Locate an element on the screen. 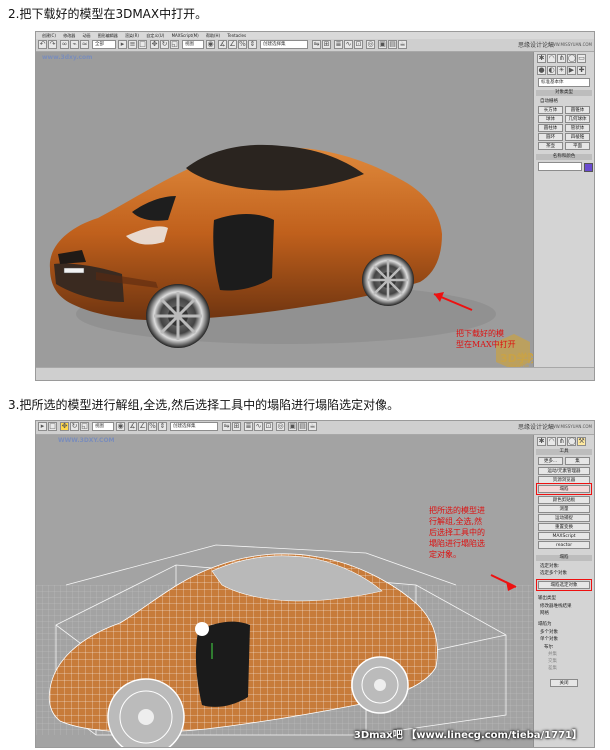  maxscript-button: MAXScript is located at coordinates (564, 536).